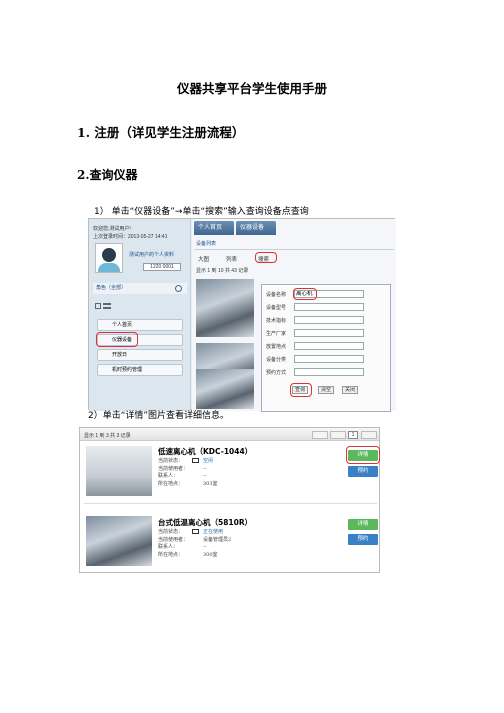 Image resolution: width=504 pixels, height=713 pixels. I want to click on tab-home: 个人首页, so click(214, 228).